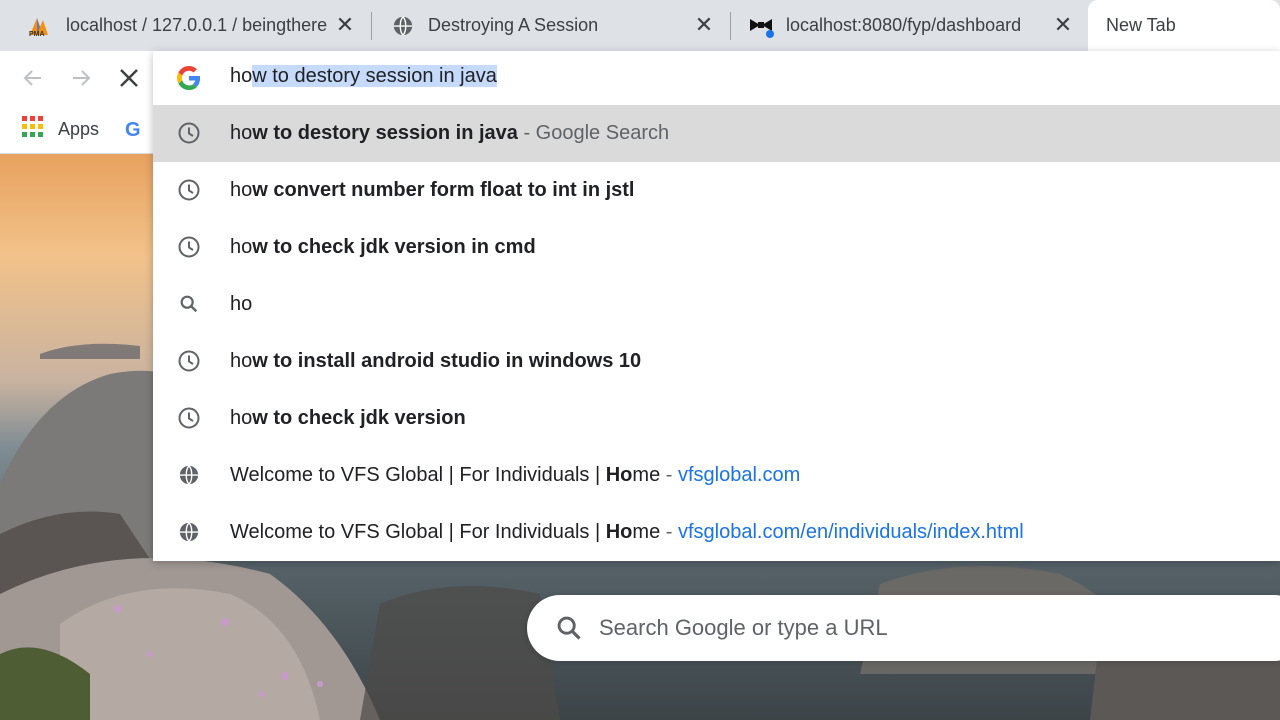 The width and height of the screenshot is (1280, 720). Describe the element at coordinates (374, 76) in the screenshot. I see `autocomplete-selection: w to destory session in java` at that location.